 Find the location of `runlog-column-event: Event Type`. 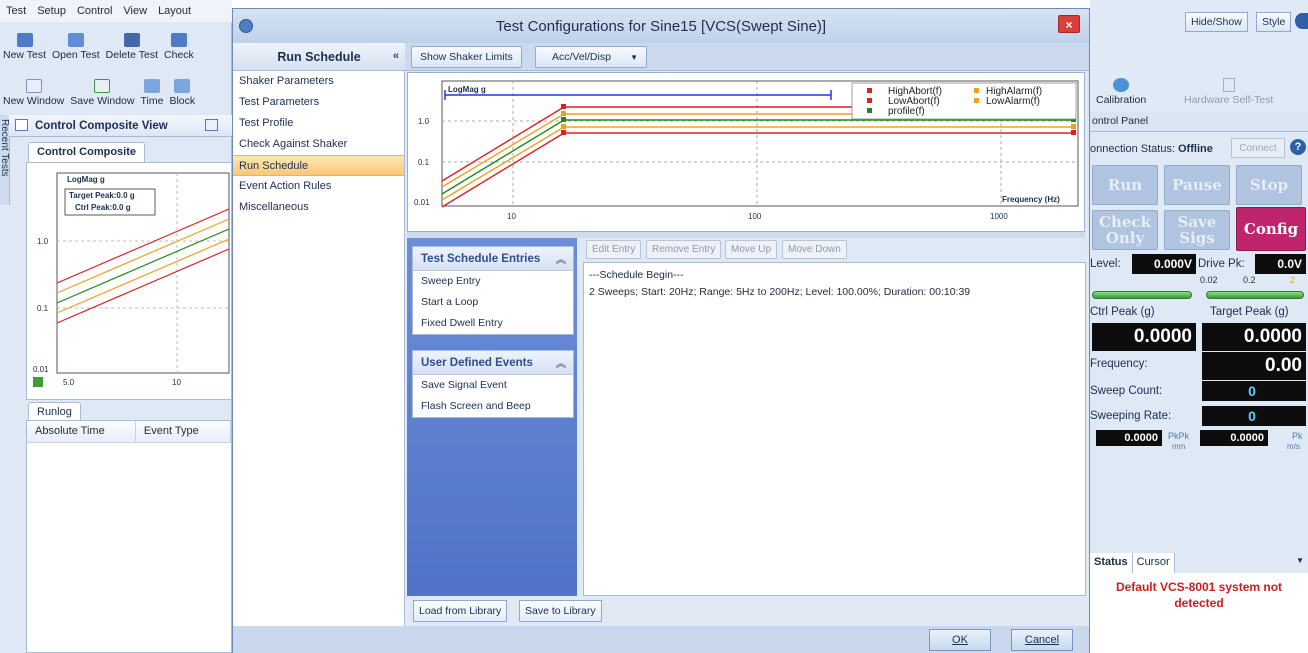

runlog-column-event: Event Type is located at coordinates (183, 431).